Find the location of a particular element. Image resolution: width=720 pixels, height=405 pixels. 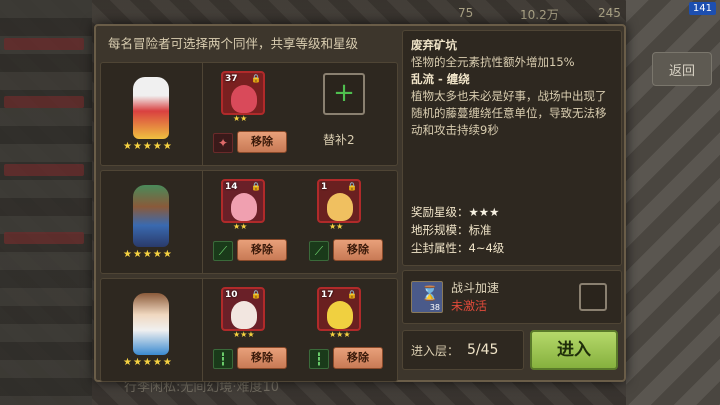

adventurer-row: ★★★★★ 10 🔒 ★★★ ┇ 移除 17 🔒 ★★★ ┇ 移除 is located at coordinates (249, 330).